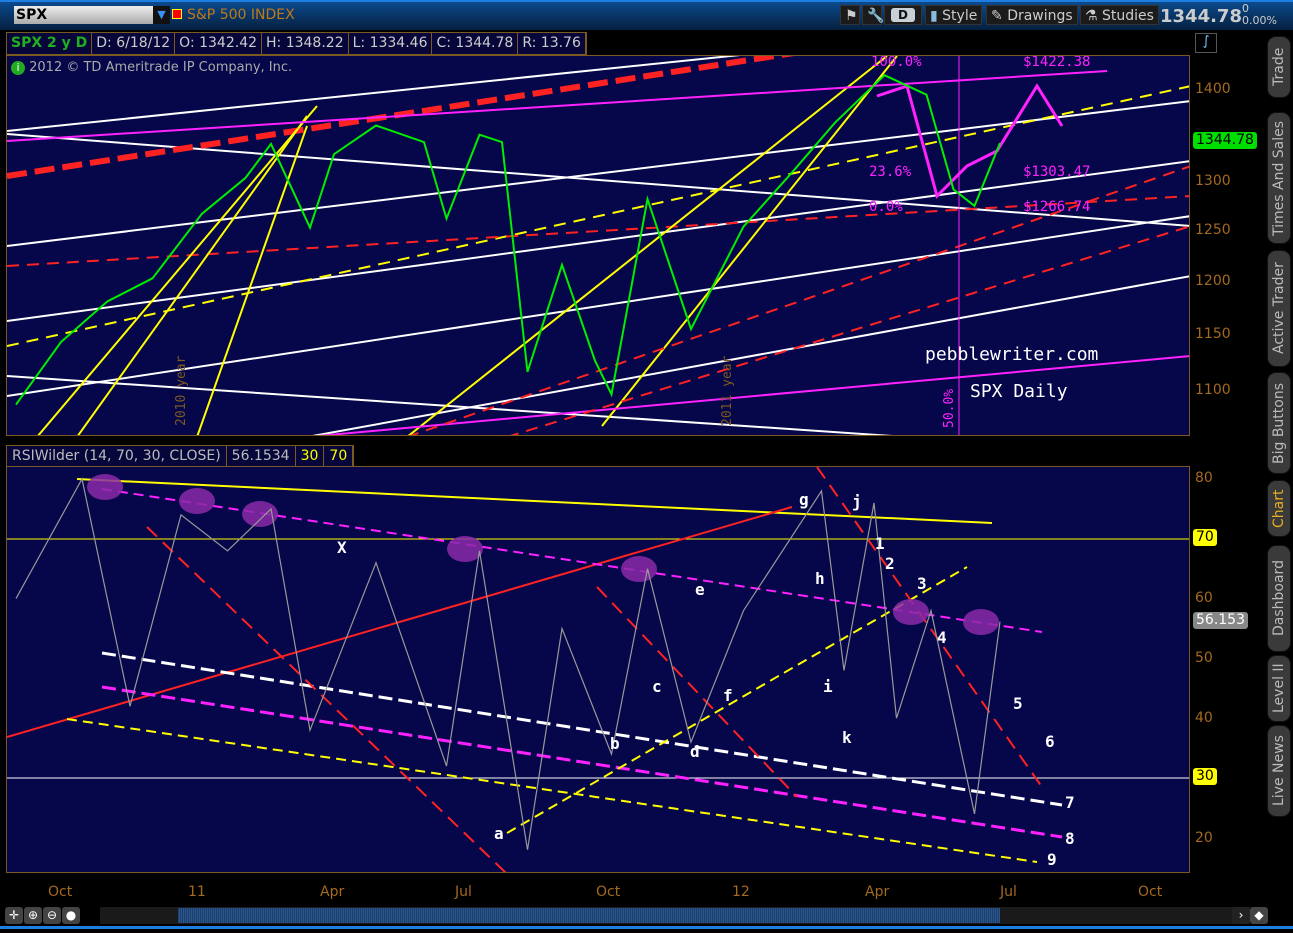  Describe the element at coordinates (828, 686) in the screenshot. I see `wave-label: i` at that location.